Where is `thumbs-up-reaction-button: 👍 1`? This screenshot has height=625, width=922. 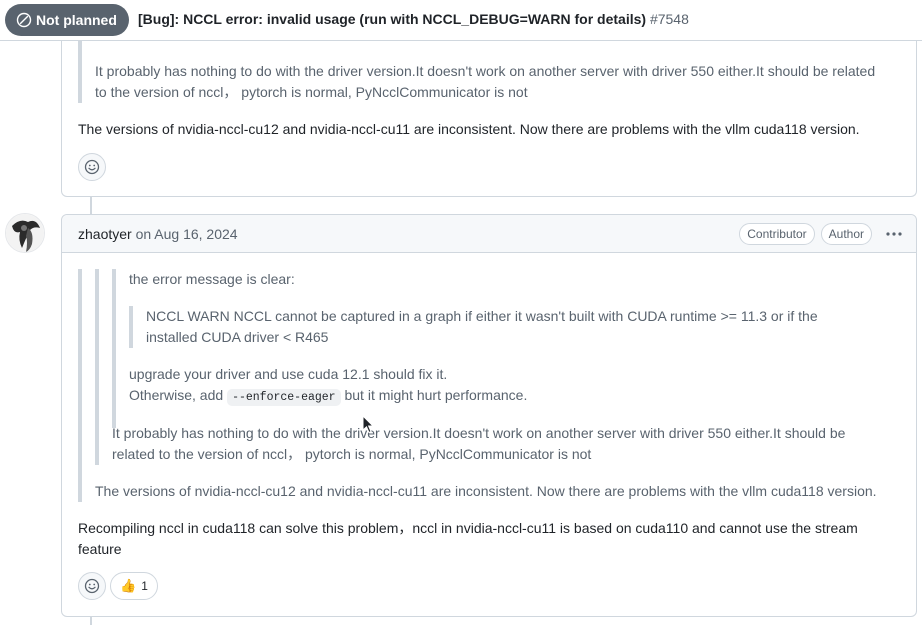 thumbs-up-reaction-button: 👍 1 is located at coordinates (134, 586).